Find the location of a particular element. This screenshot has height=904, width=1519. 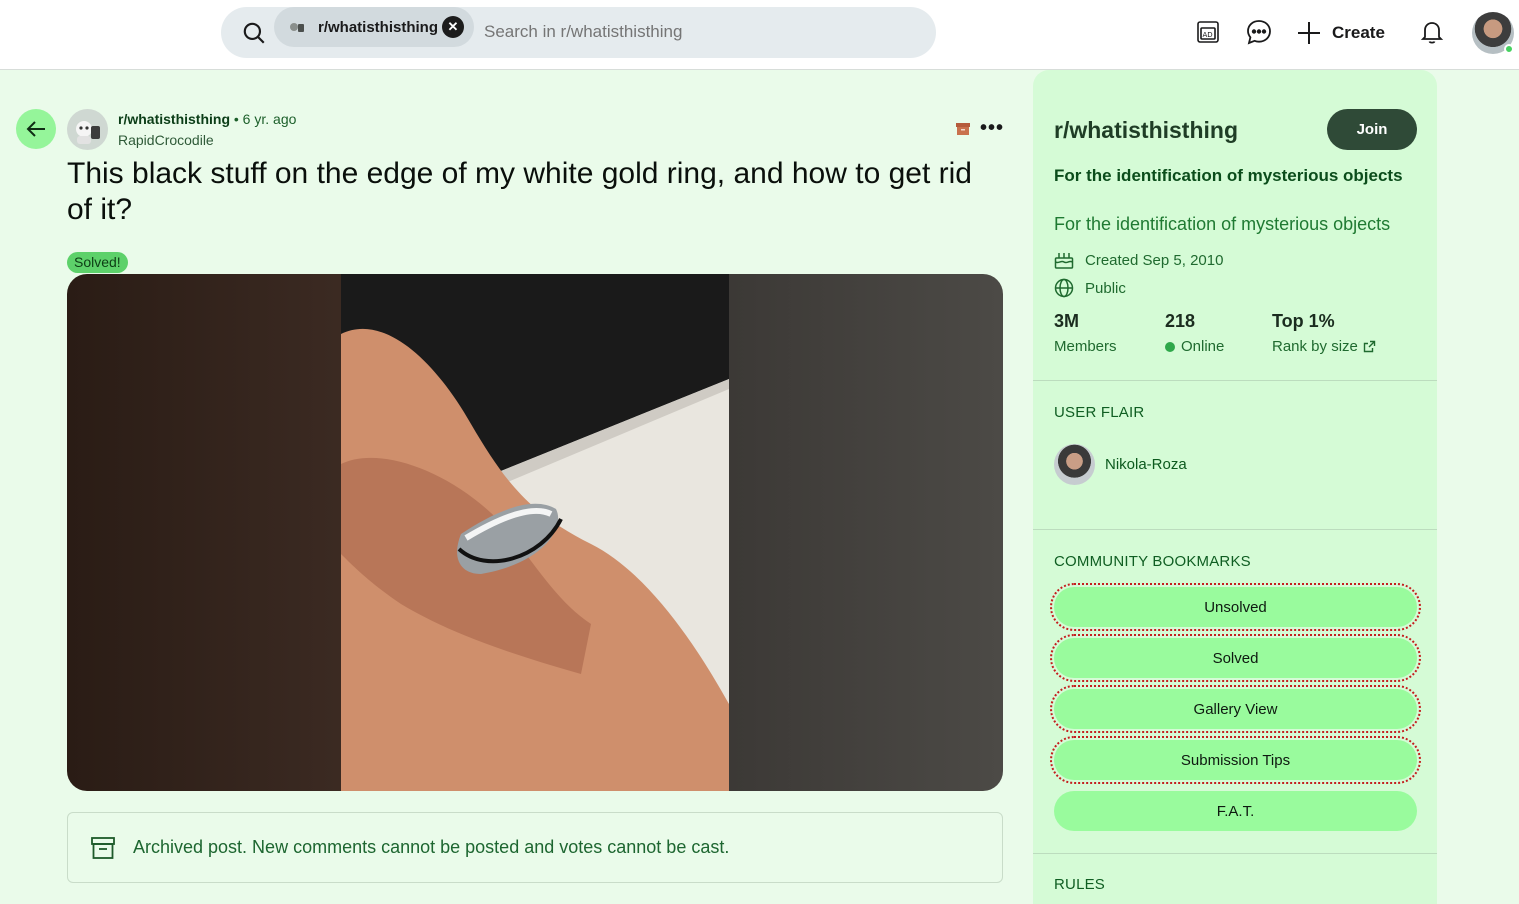

bookmark-fat-button: F.A.T. is located at coordinates (1235, 811).